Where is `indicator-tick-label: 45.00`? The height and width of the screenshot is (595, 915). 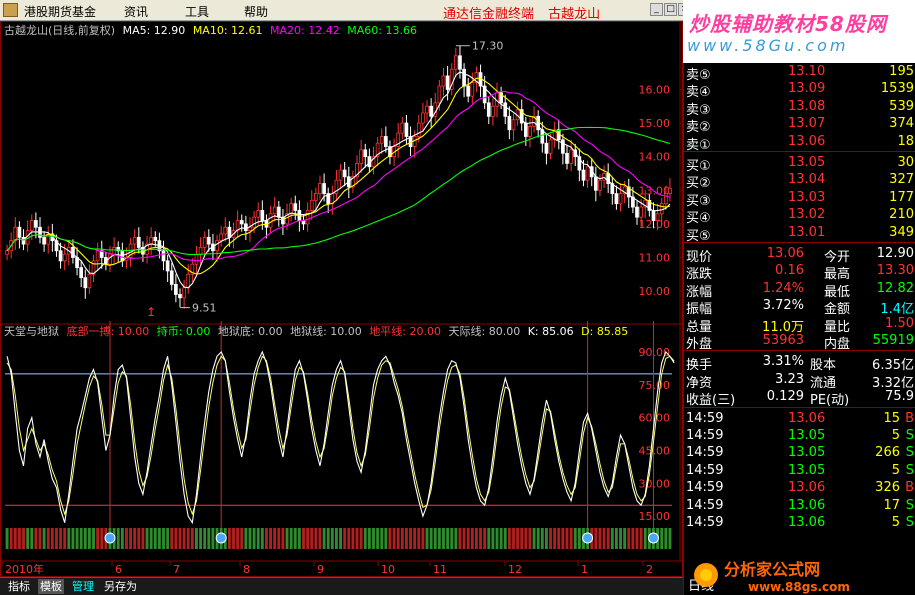
indicator-tick-label: 45.00 is located at coordinates (655, 450).